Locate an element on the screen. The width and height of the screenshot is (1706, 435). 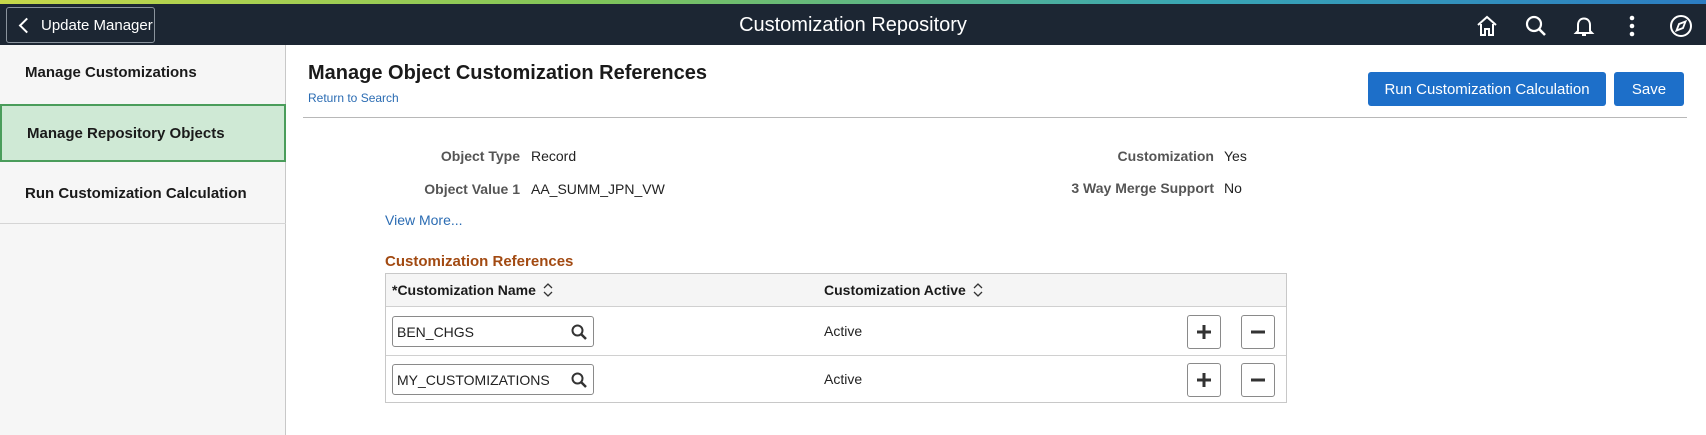
page-title: Manage Object Customization References is located at coordinates (507, 73).